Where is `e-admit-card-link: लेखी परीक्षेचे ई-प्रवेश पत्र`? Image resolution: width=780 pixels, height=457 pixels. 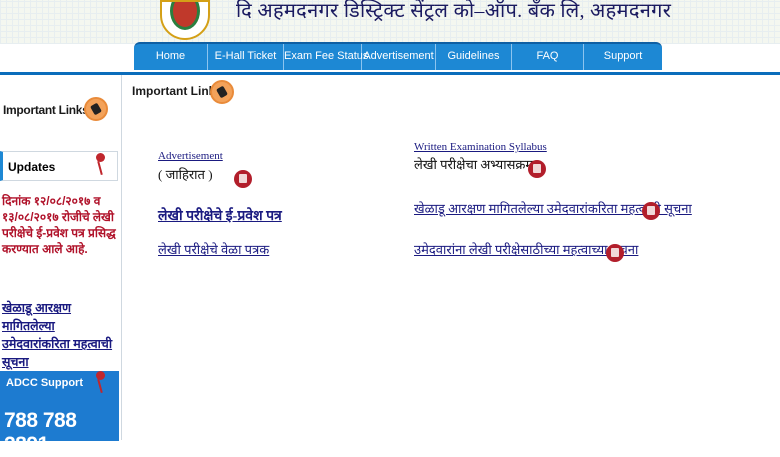
e-admit-card-link: लेखी परीक्षेचे ई-प्रवेश पत्र is located at coordinates (220, 215).